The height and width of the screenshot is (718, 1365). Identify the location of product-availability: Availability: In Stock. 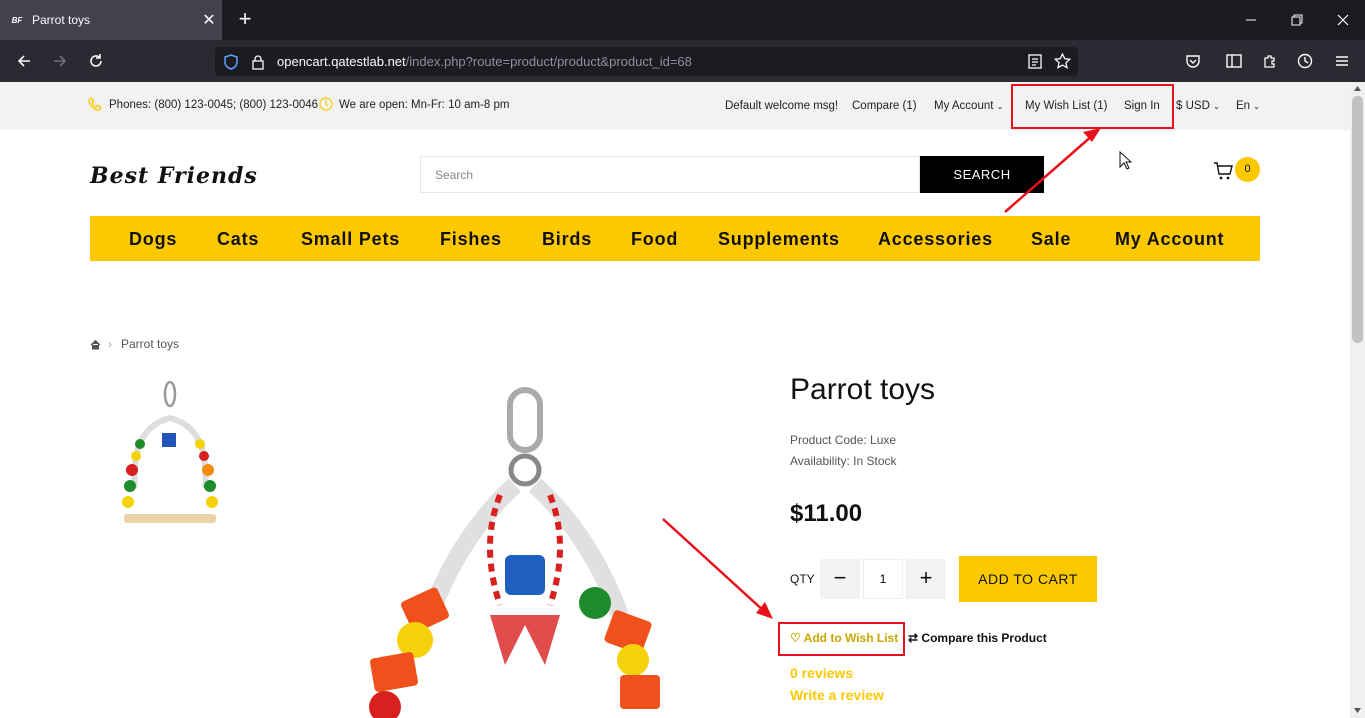
(843, 461).